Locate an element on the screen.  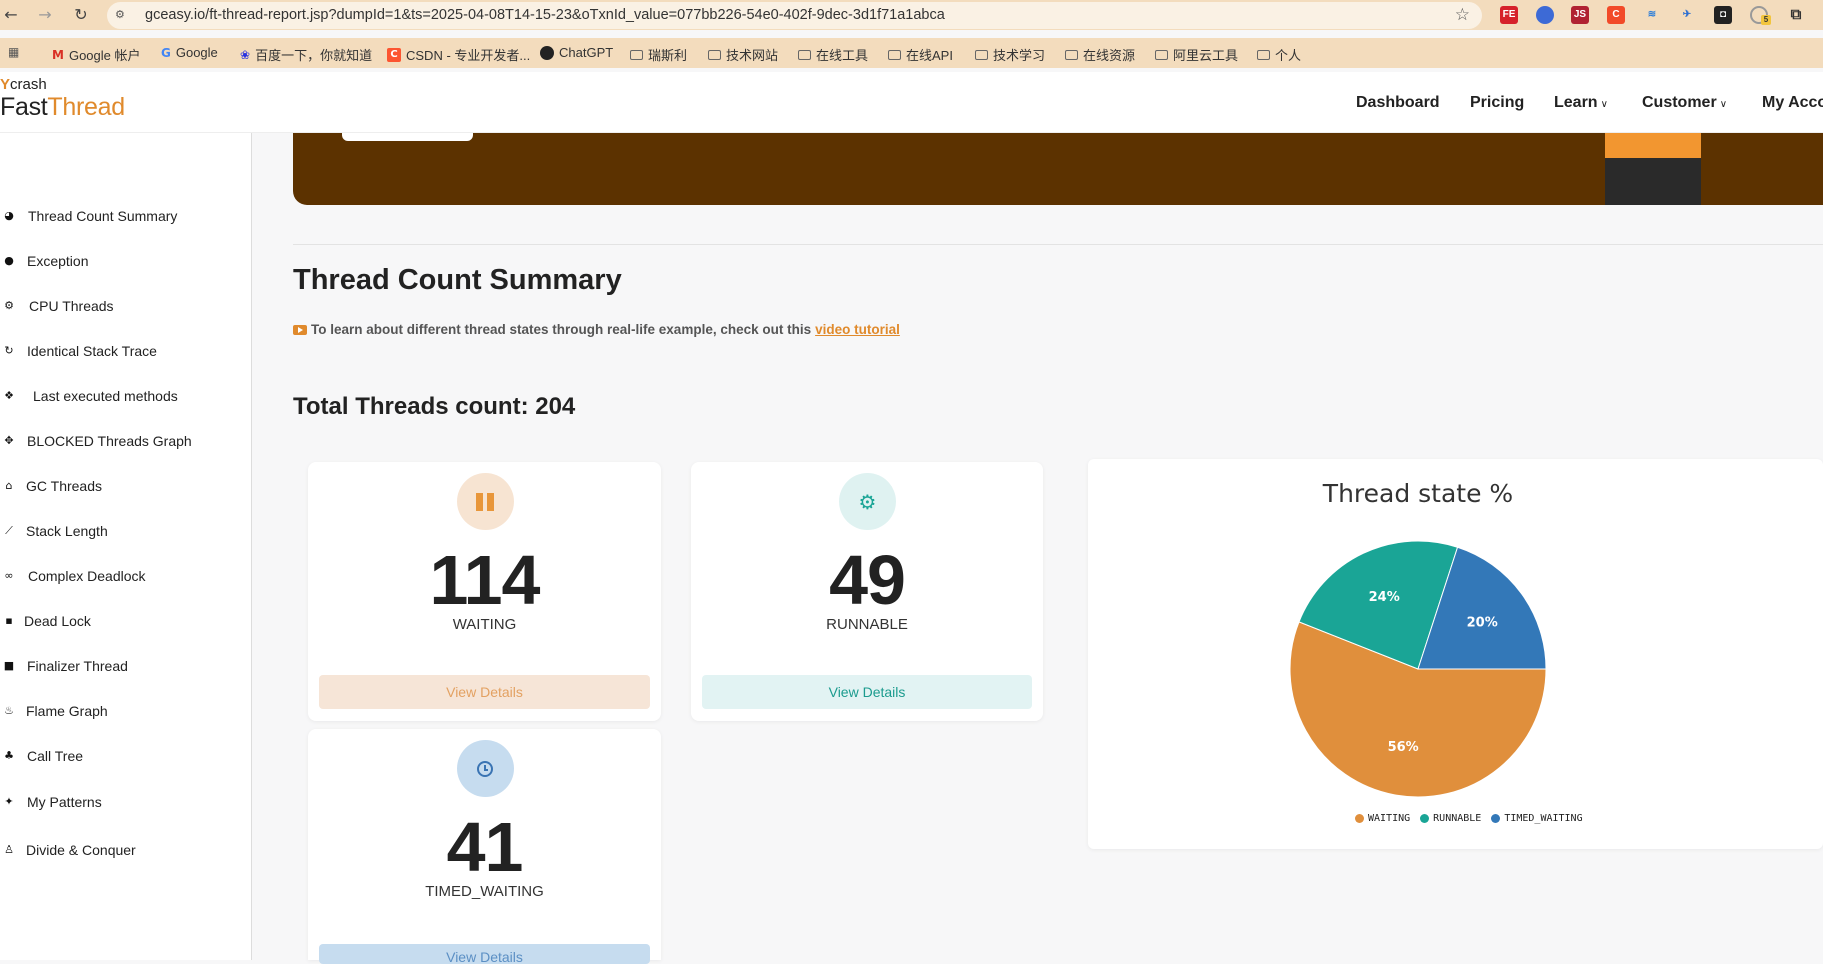
sidebar-item-my-patterns: ✦ My Patterns is located at coordinates (50, 802).